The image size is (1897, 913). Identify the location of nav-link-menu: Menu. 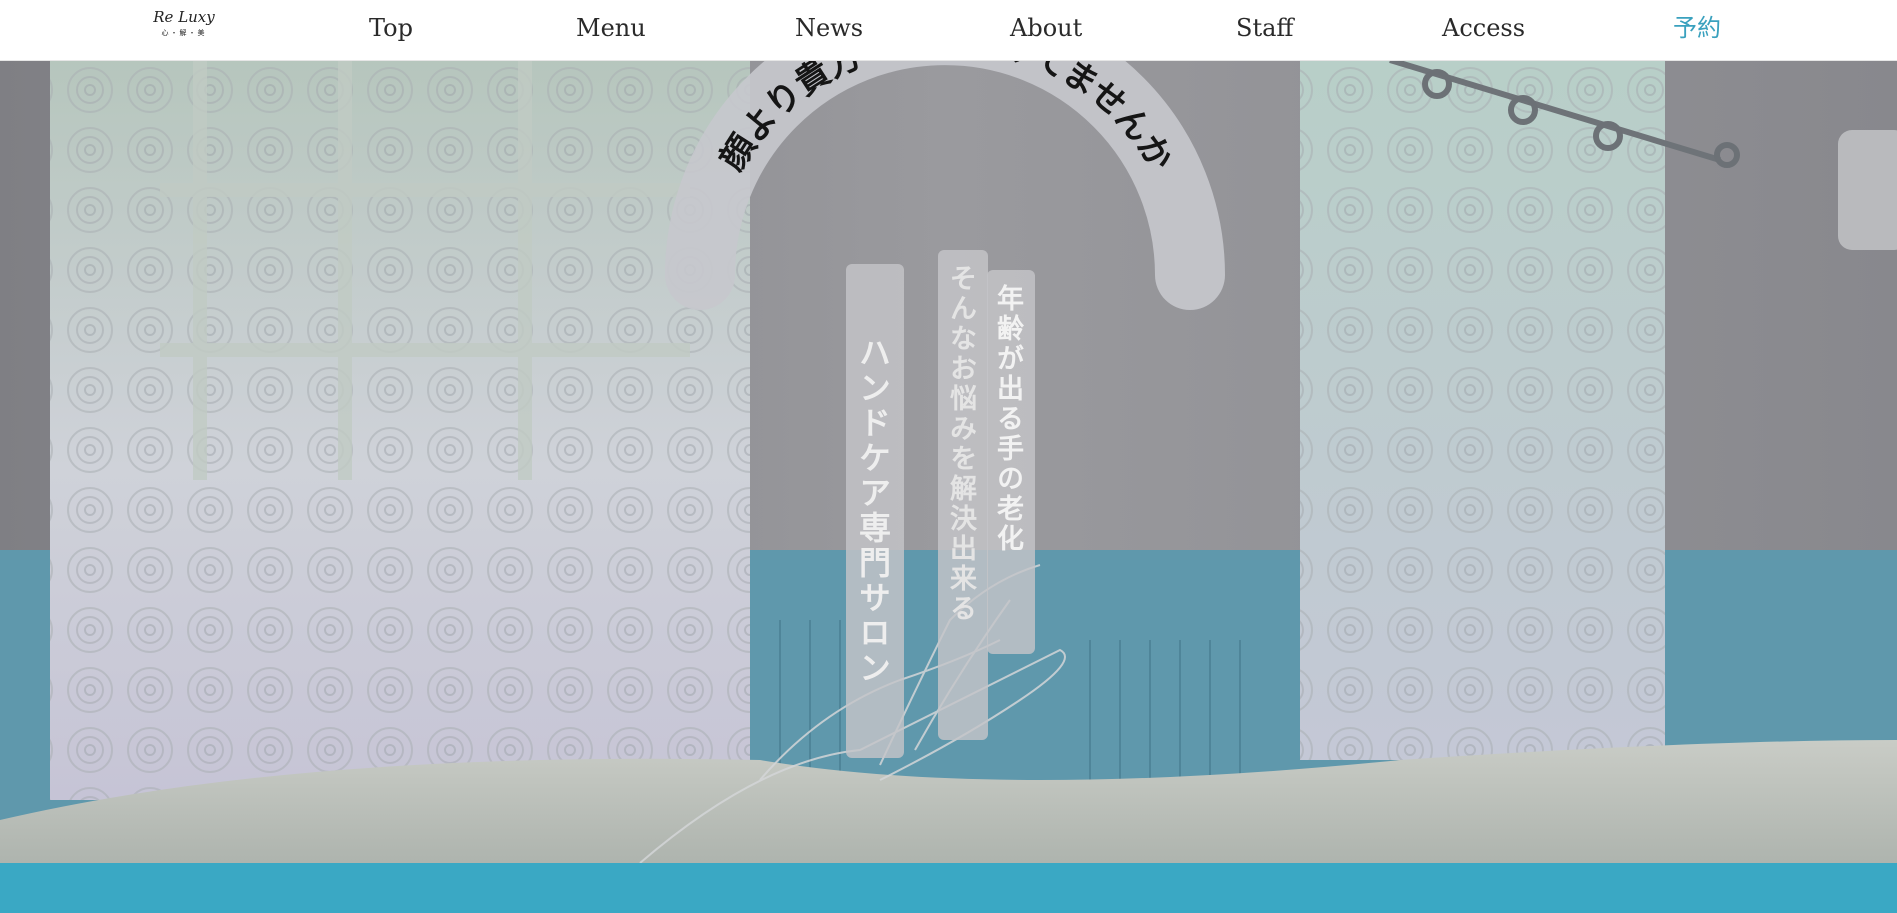
(611, 28).